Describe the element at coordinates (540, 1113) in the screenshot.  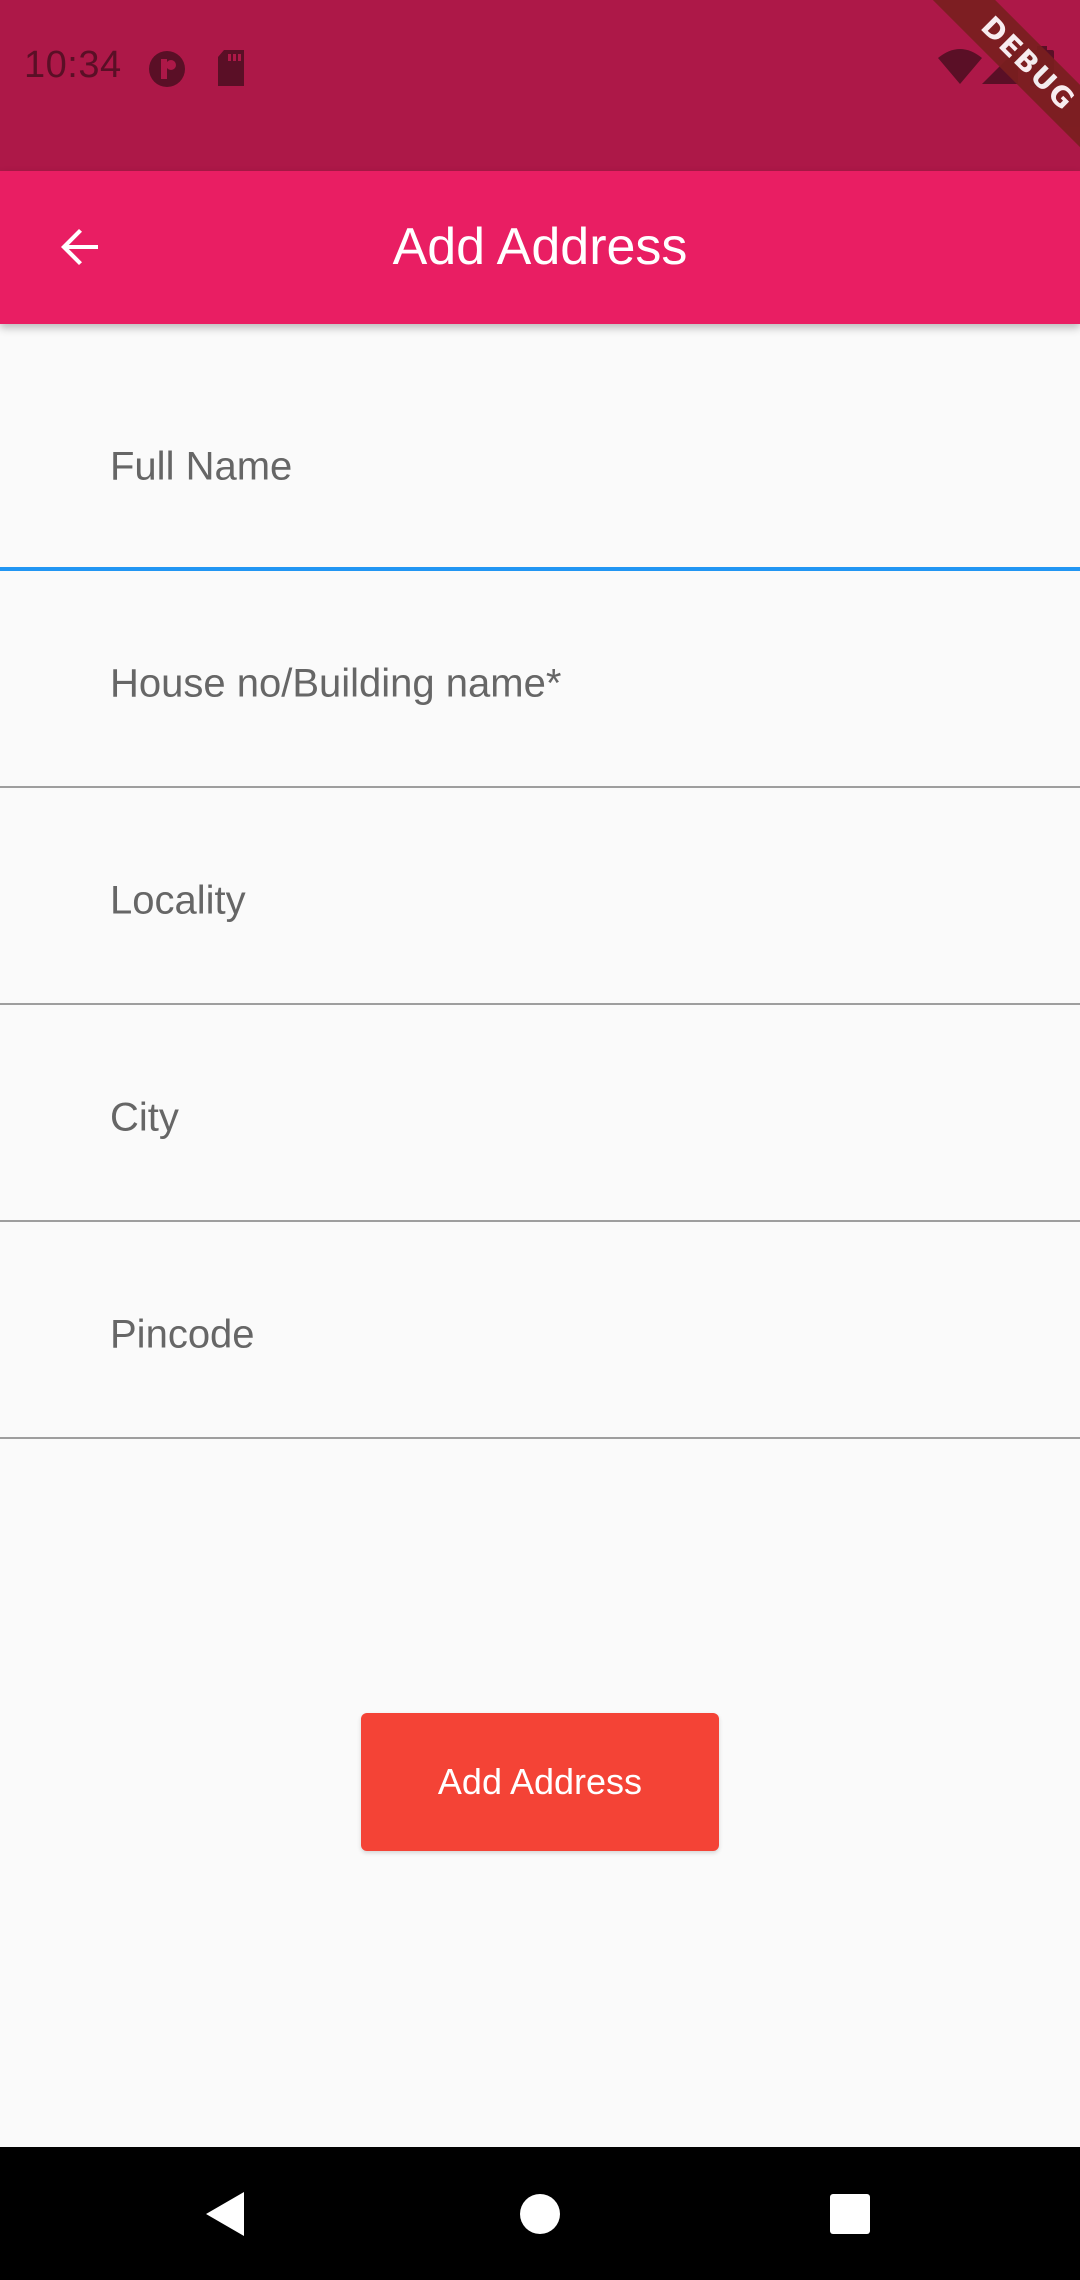
I see `city-field: City` at that location.